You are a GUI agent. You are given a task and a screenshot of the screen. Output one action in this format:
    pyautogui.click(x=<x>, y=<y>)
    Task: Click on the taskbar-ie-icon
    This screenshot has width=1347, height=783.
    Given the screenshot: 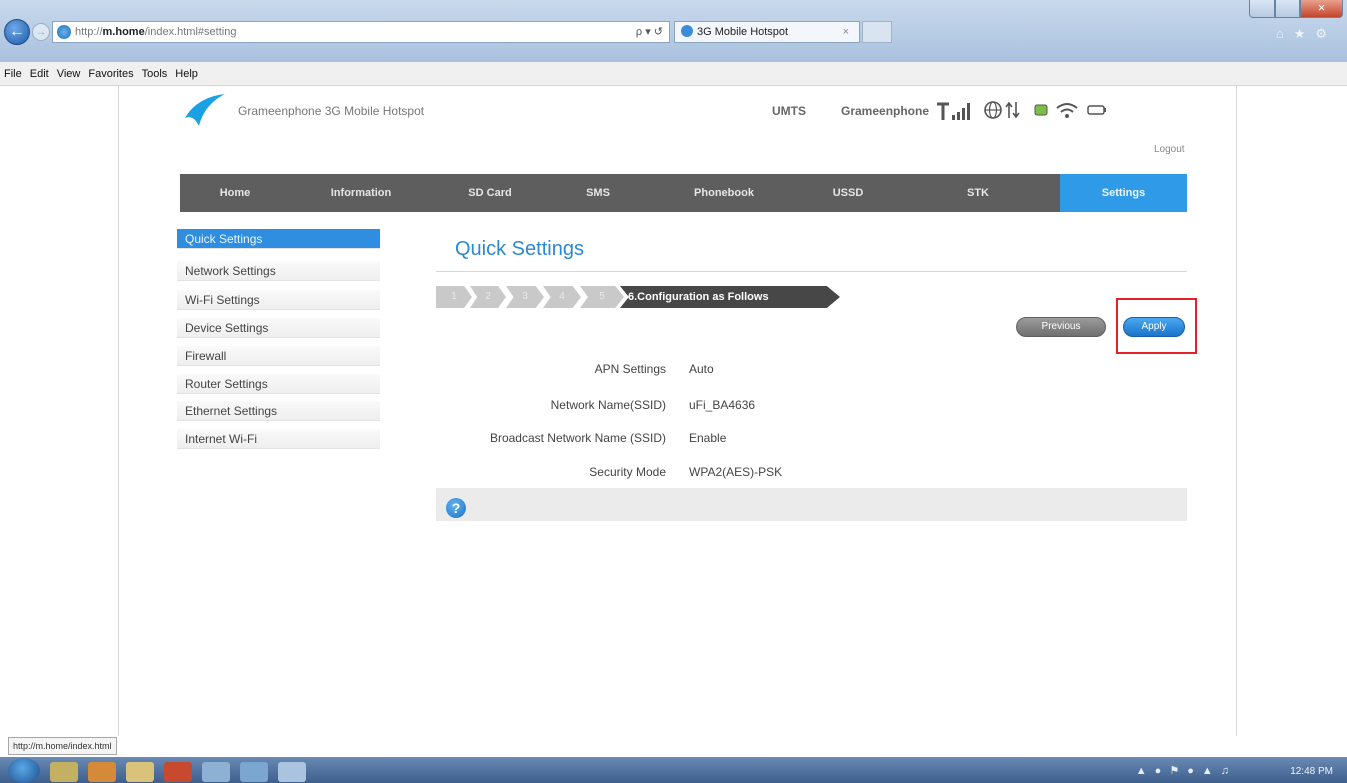 What is the action you would take?
    pyautogui.click(x=292, y=772)
    